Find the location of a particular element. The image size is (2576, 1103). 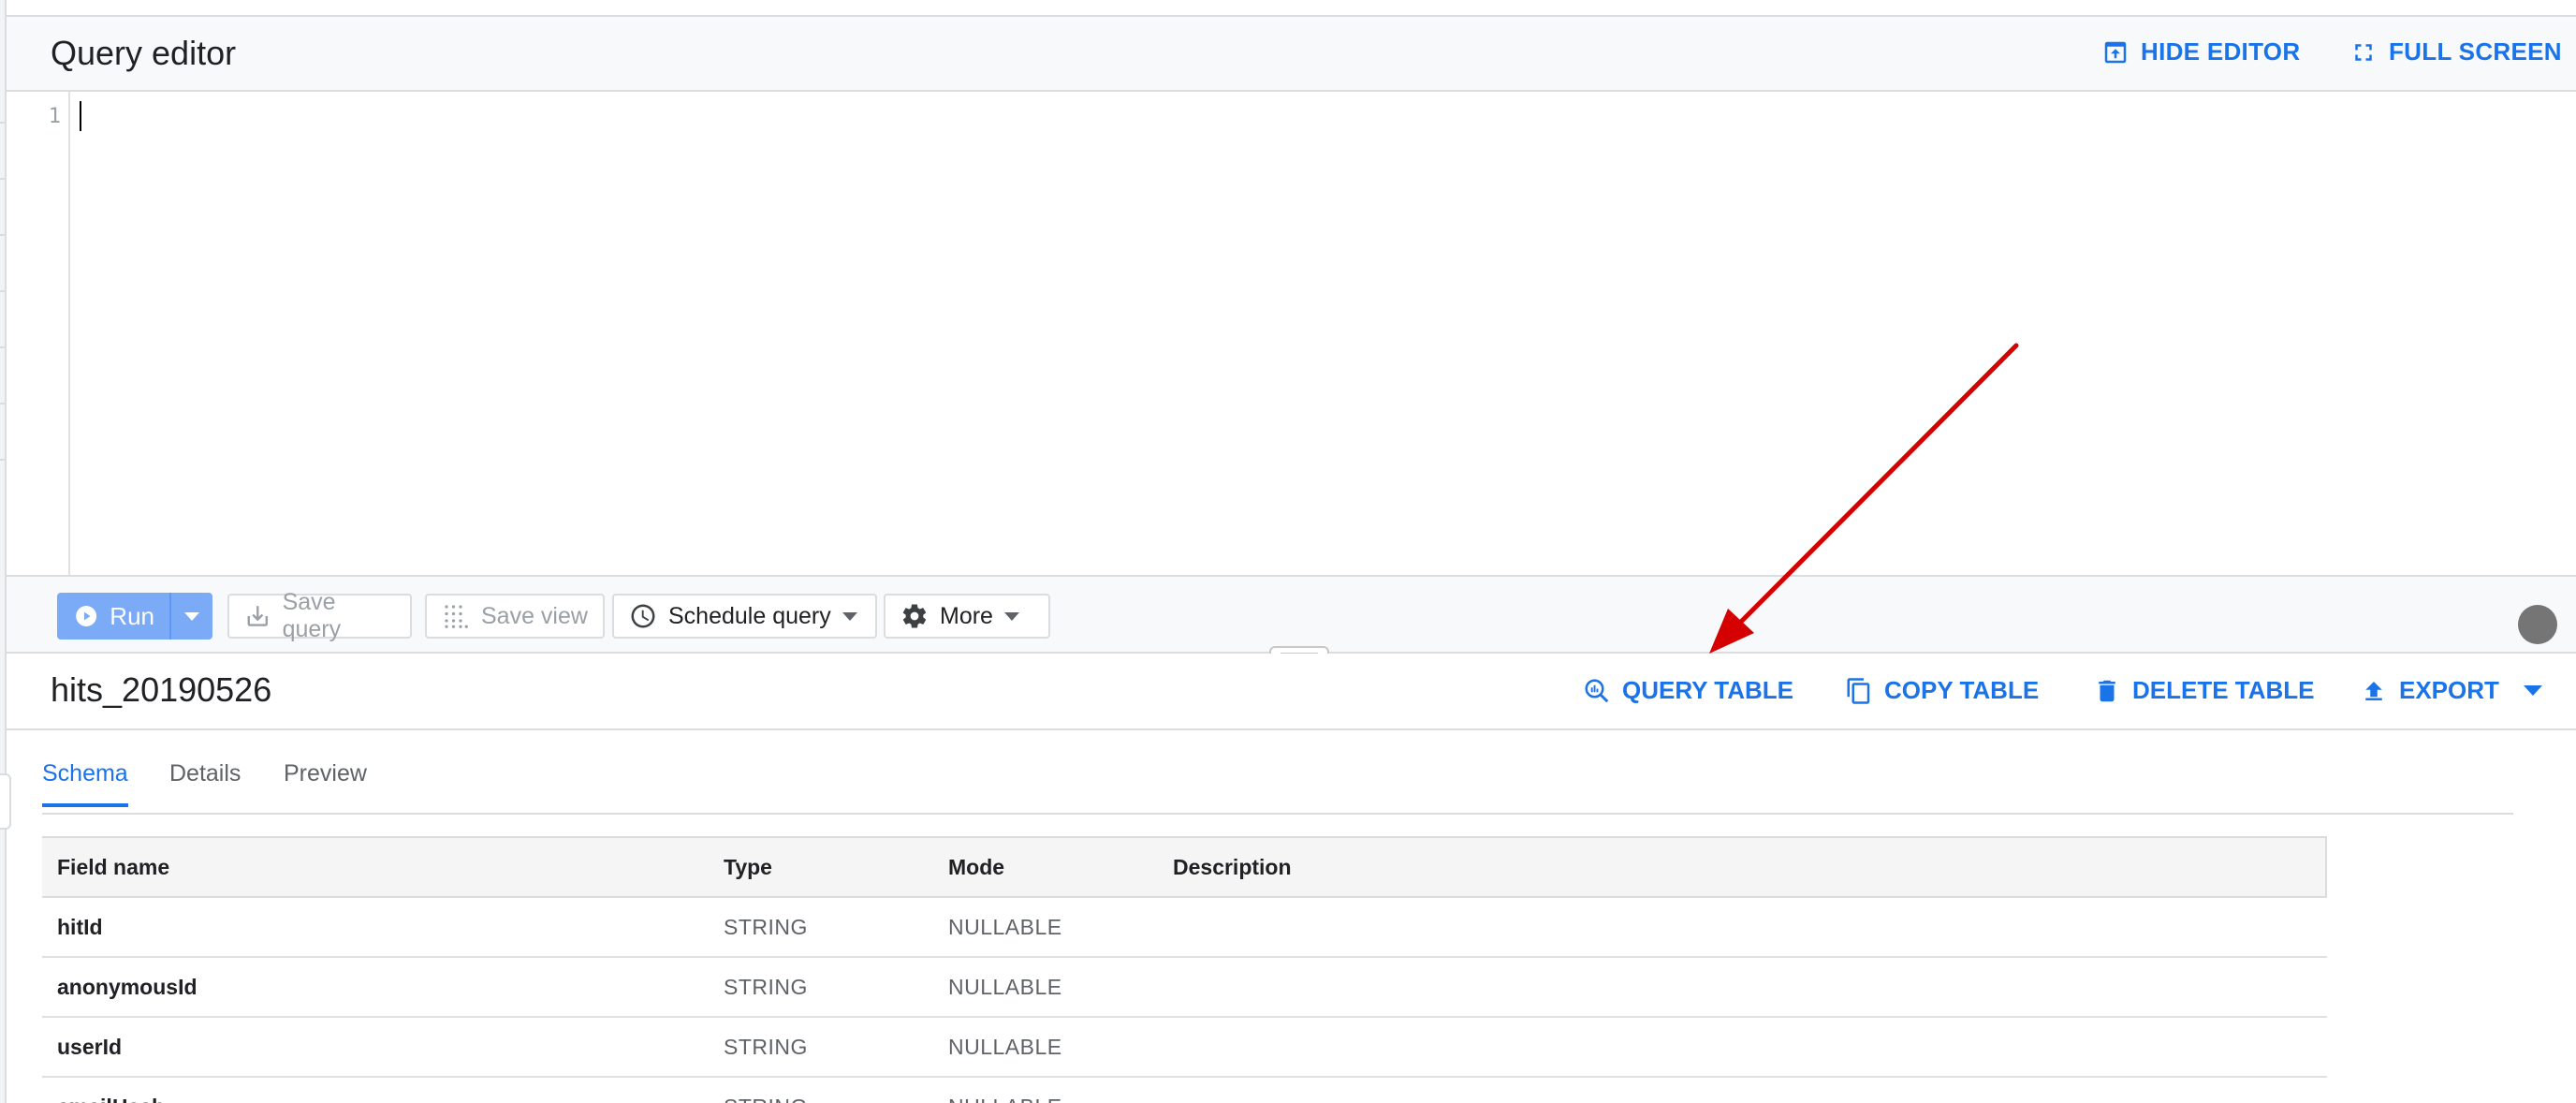

status-indicator is located at coordinates (2537, 624).